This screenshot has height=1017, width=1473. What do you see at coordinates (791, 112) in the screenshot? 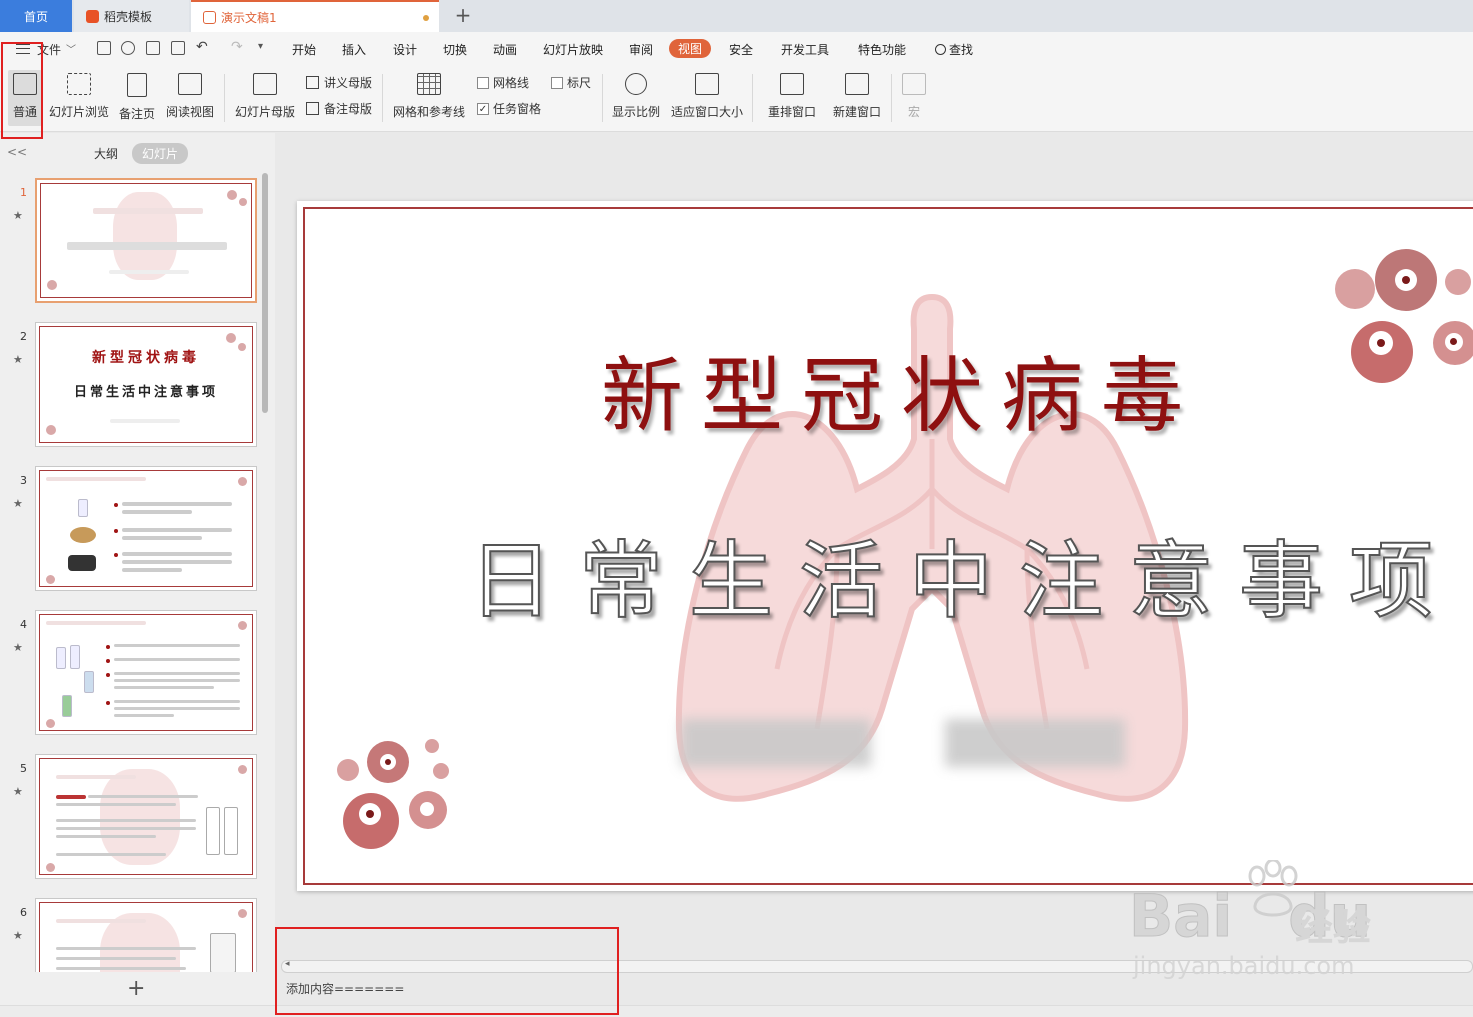
I see `arrange-windows-label: 重排窗口` at bounding box center [791, 112].